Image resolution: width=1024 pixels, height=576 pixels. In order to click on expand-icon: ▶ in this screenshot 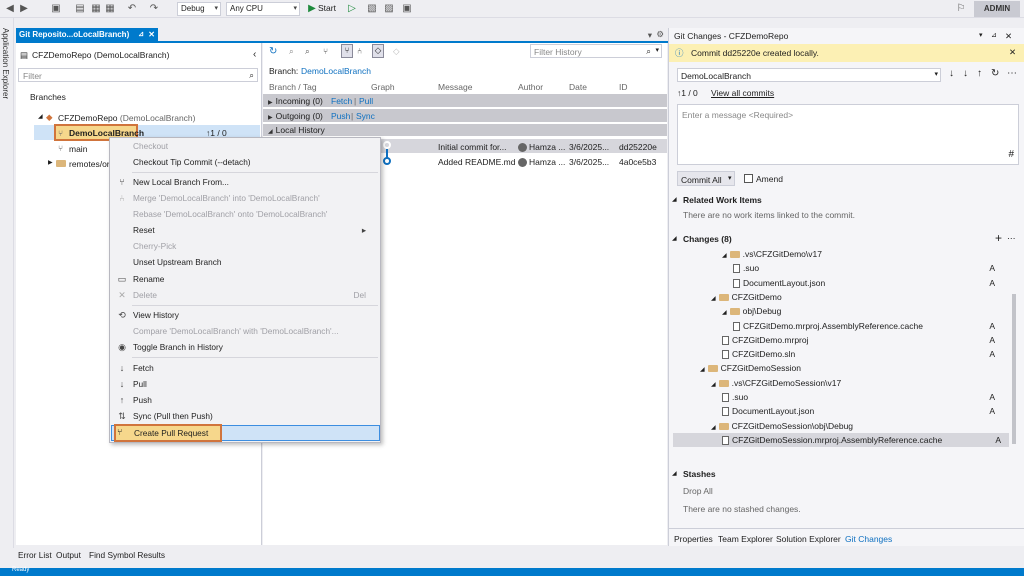, I will do `click(50, 162)`.